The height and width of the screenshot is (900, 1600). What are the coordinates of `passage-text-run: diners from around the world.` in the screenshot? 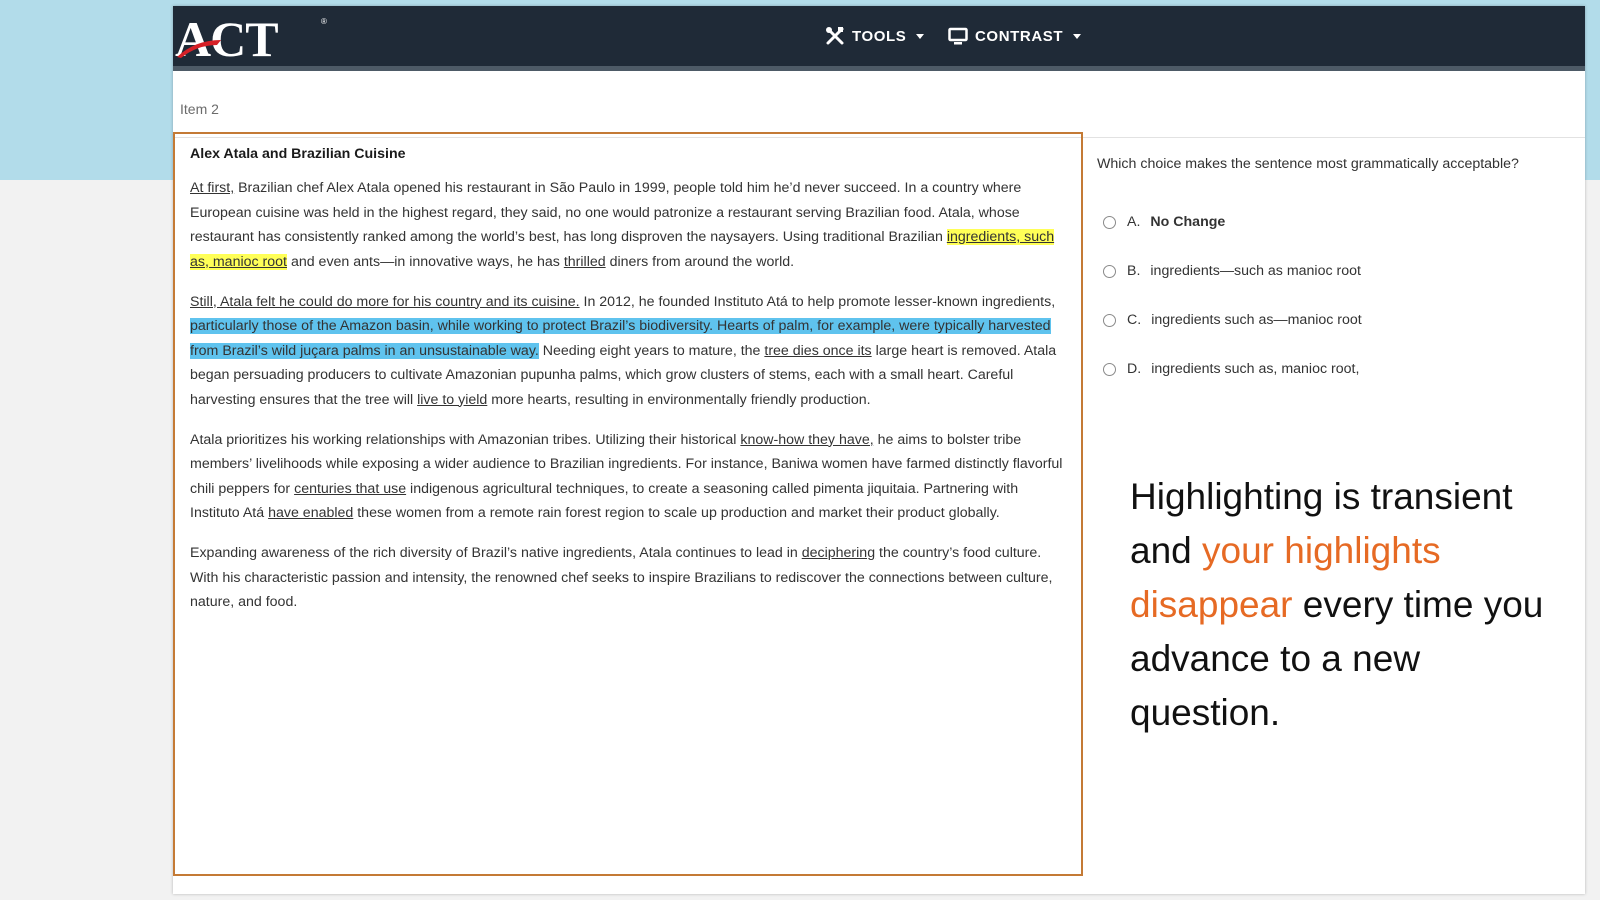 It's located at (700, 261).